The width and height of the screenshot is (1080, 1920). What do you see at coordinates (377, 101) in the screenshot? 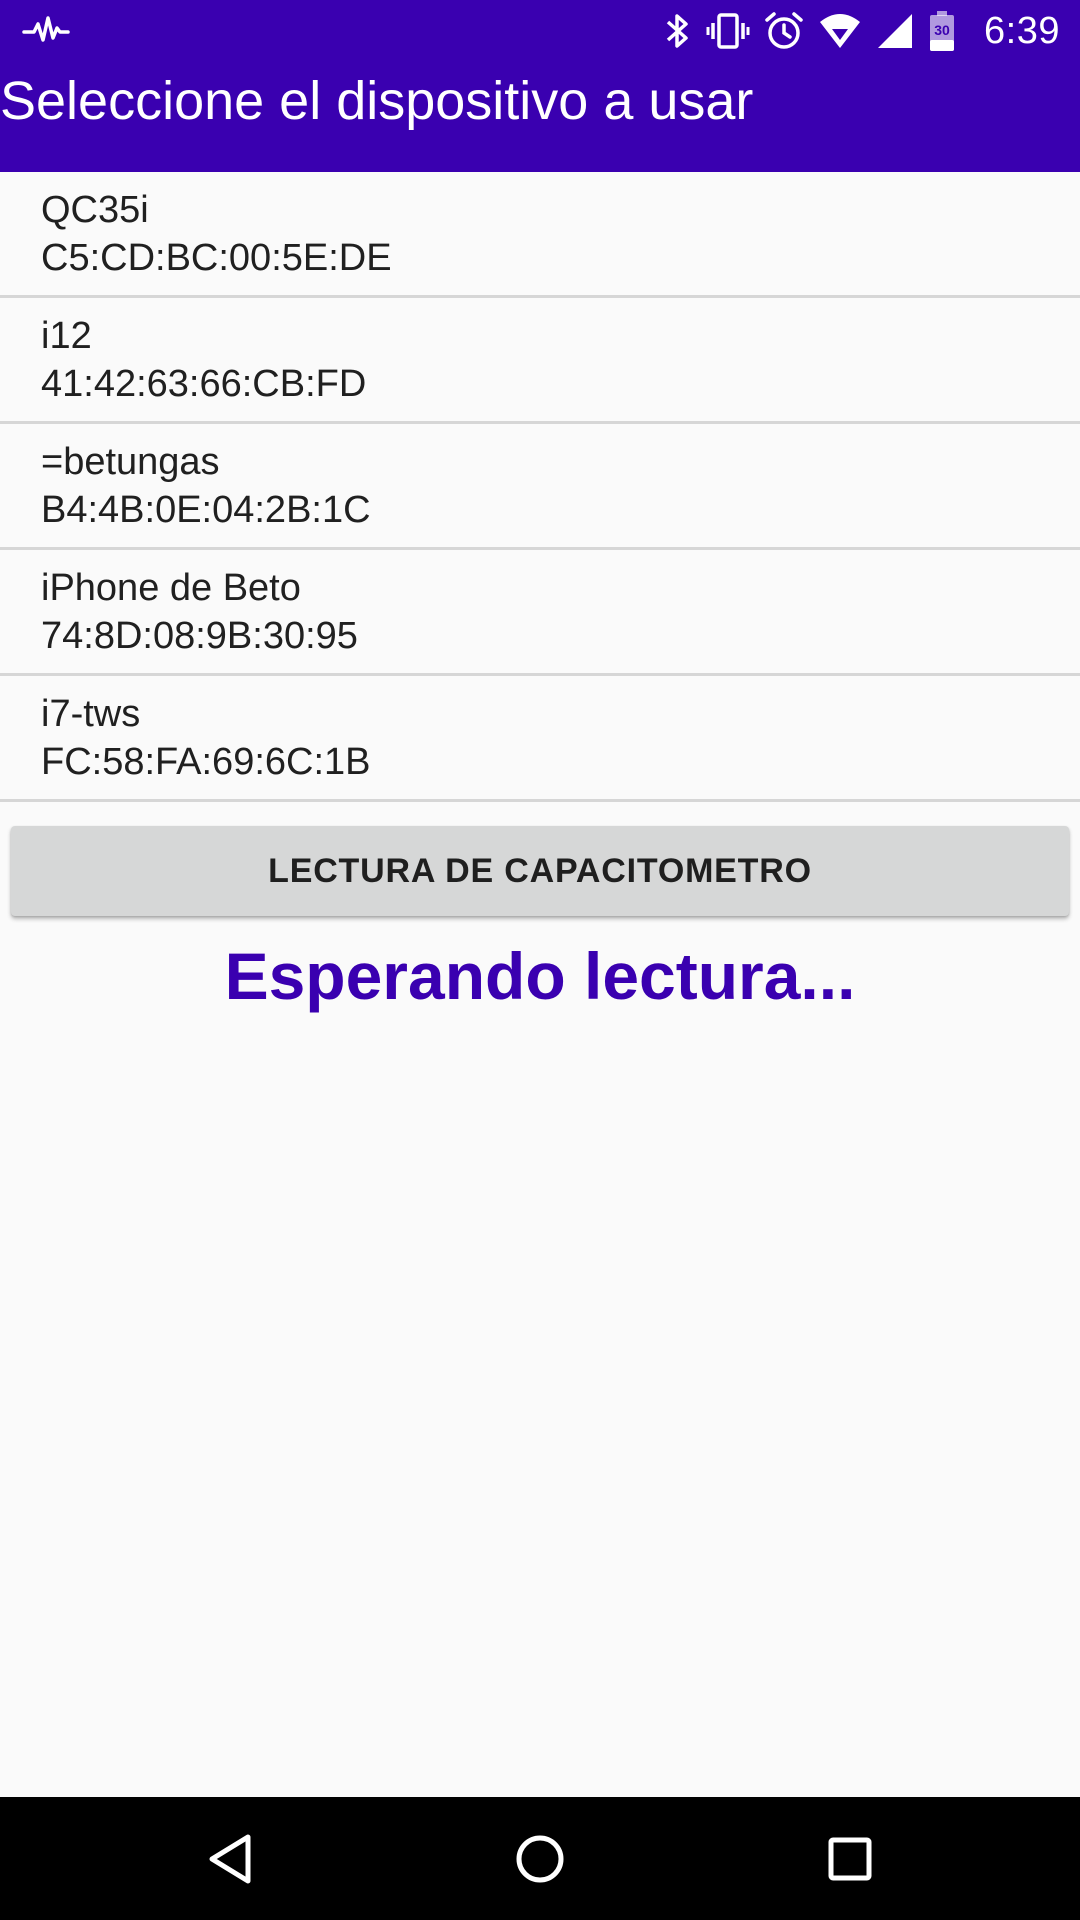
I see `page-title: Seleccione el dispositivo a usar` at bounding box center [377, 101].